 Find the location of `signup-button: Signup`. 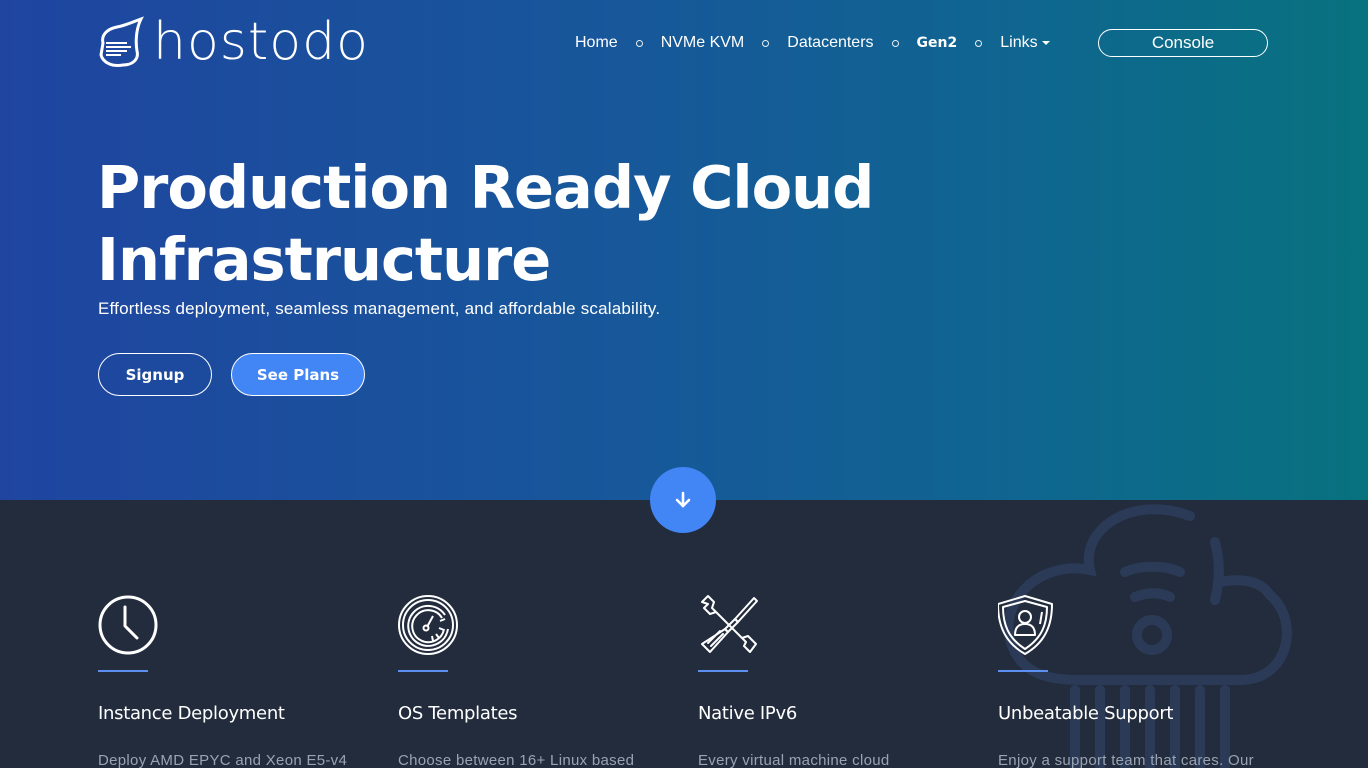

signup-button: Signup is located at coordinates (155, 374).